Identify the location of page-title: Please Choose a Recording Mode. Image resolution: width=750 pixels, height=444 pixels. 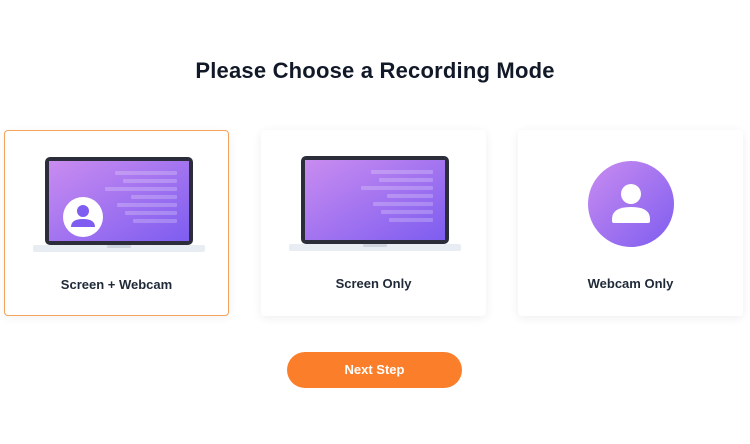
(375, 70).